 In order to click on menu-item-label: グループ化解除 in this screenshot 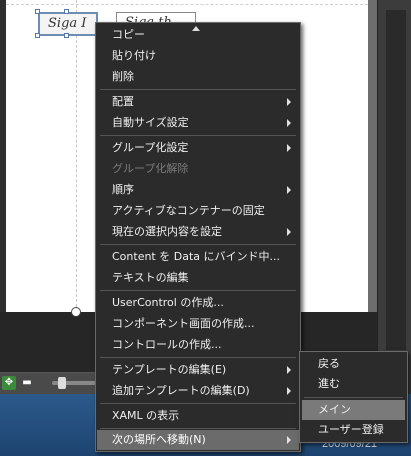, I will do `click(150, 168)`.